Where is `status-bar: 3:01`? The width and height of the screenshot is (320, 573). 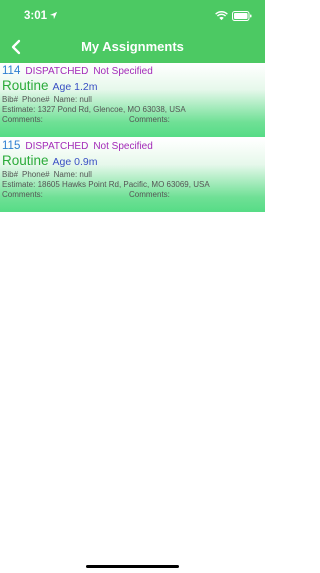
status-bar: 3:01 is located at coordinates (132, 16).